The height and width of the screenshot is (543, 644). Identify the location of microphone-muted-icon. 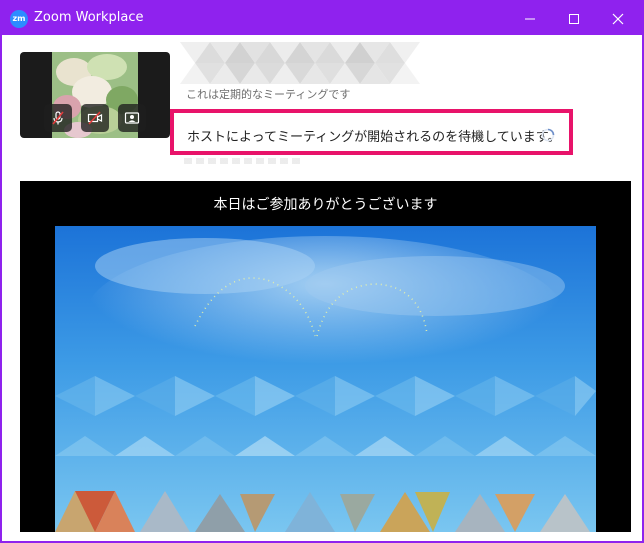
(58, 118).